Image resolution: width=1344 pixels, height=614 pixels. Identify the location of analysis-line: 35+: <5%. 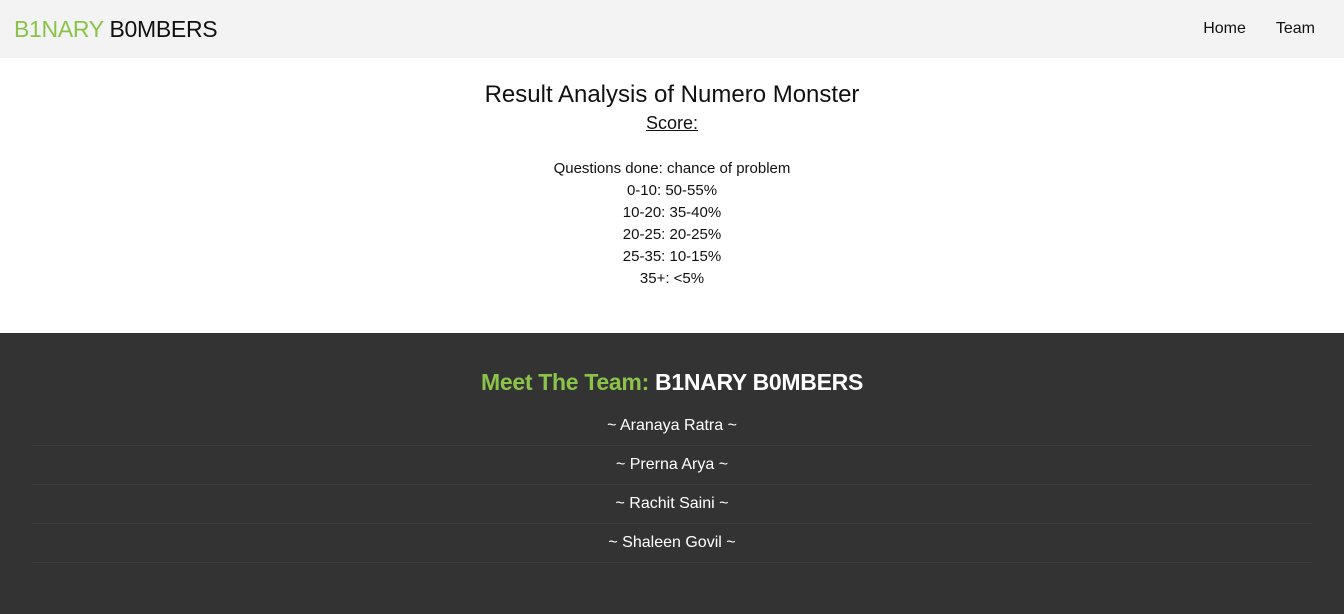
(672, 278).